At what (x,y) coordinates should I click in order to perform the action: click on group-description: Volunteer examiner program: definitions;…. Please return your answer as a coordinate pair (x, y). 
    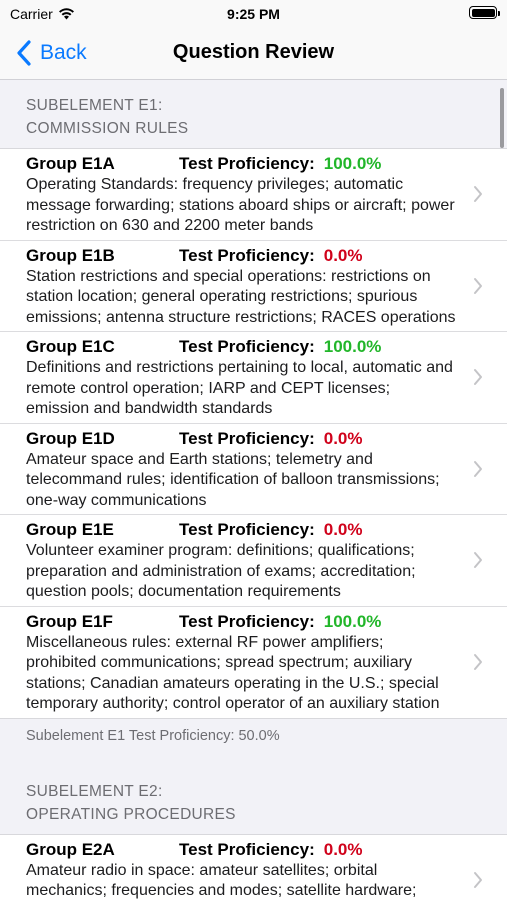
    Looking at the image, I should click on (221, 571).